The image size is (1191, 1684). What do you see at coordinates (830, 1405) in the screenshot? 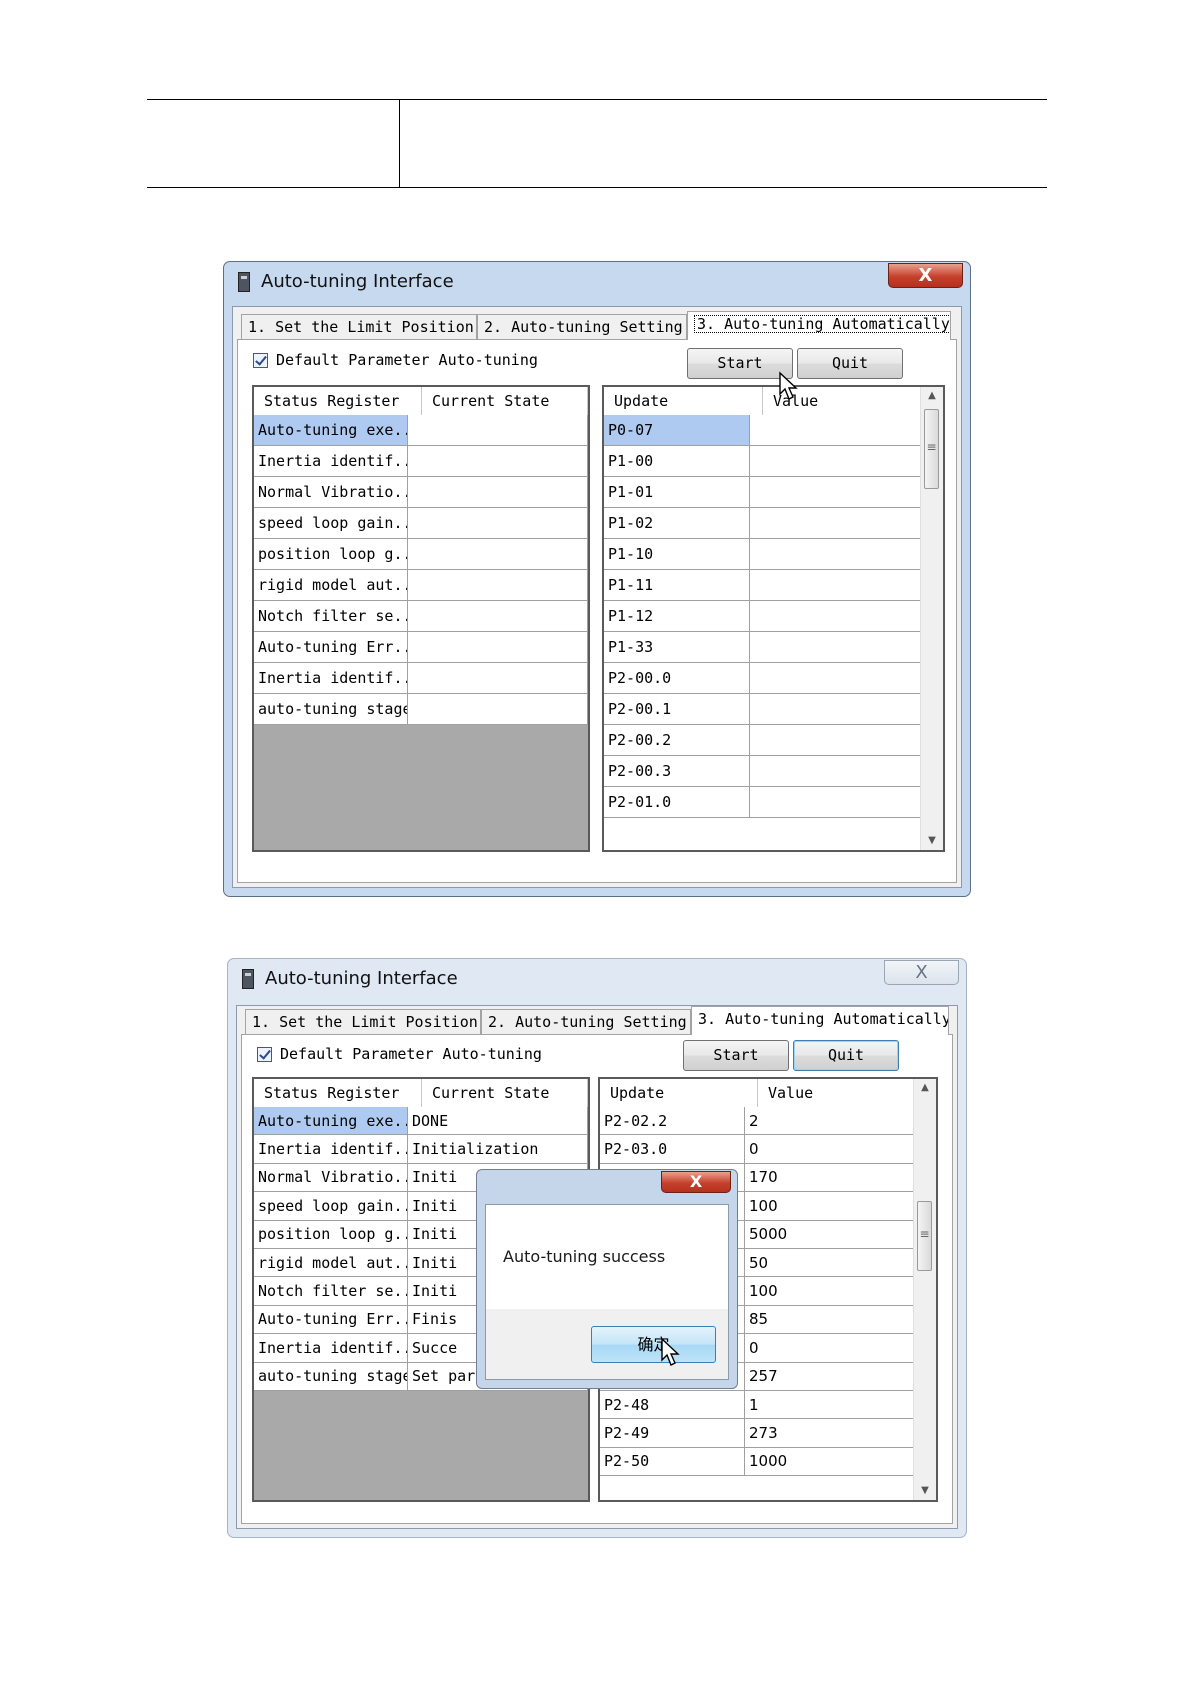
I see `value-cell: 1` at bounding box center [830, 1405].